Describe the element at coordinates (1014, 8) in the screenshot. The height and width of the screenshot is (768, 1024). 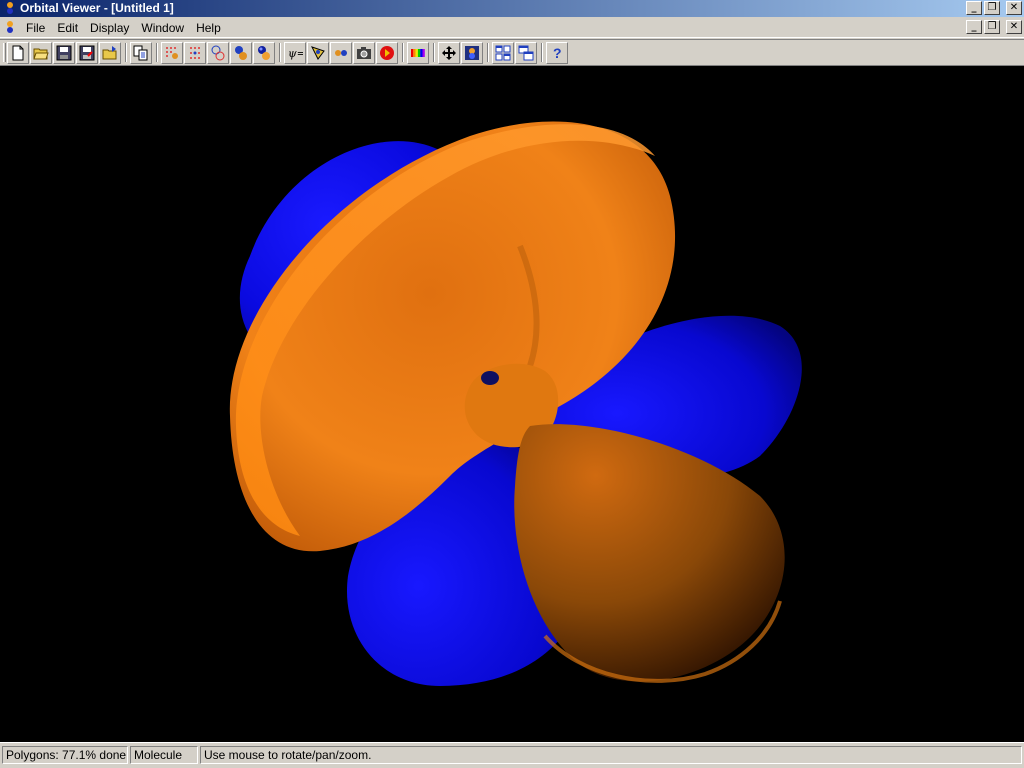
I see `close-button: ✕` at that location.